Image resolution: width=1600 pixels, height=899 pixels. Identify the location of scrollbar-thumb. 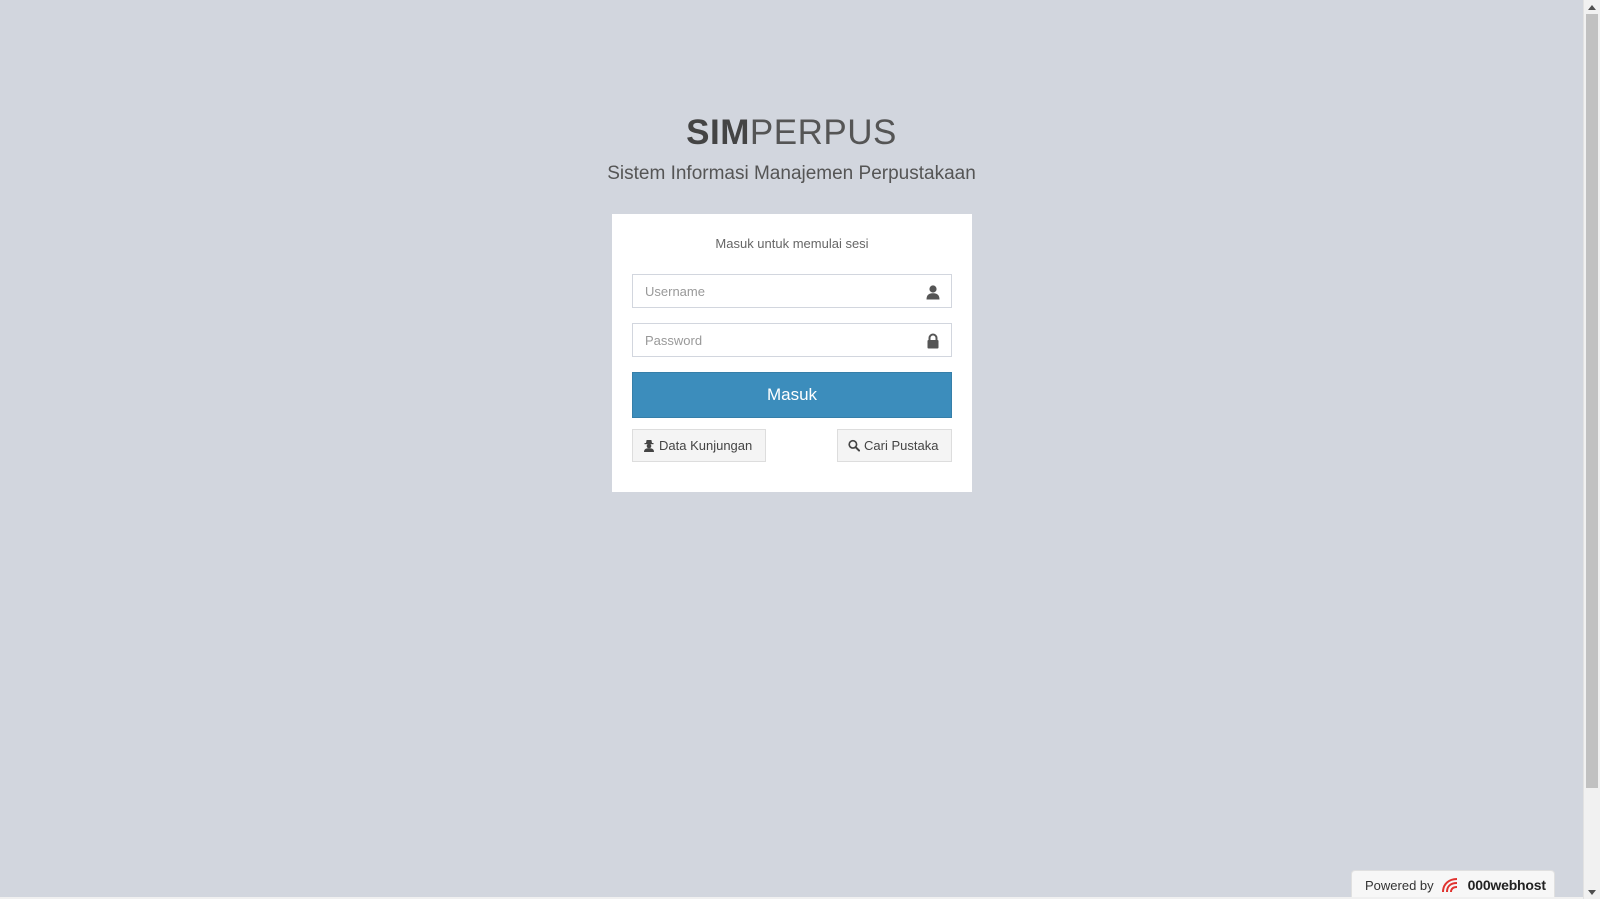
(1592, 401).